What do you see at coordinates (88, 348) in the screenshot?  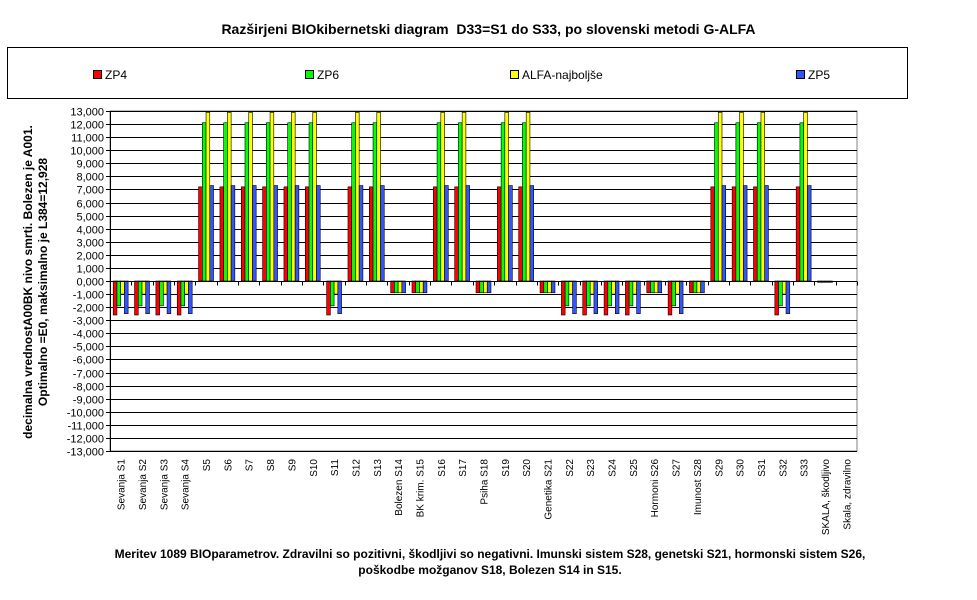 I see `y-tick-label: -5,000` at bounding box center [88, 348].